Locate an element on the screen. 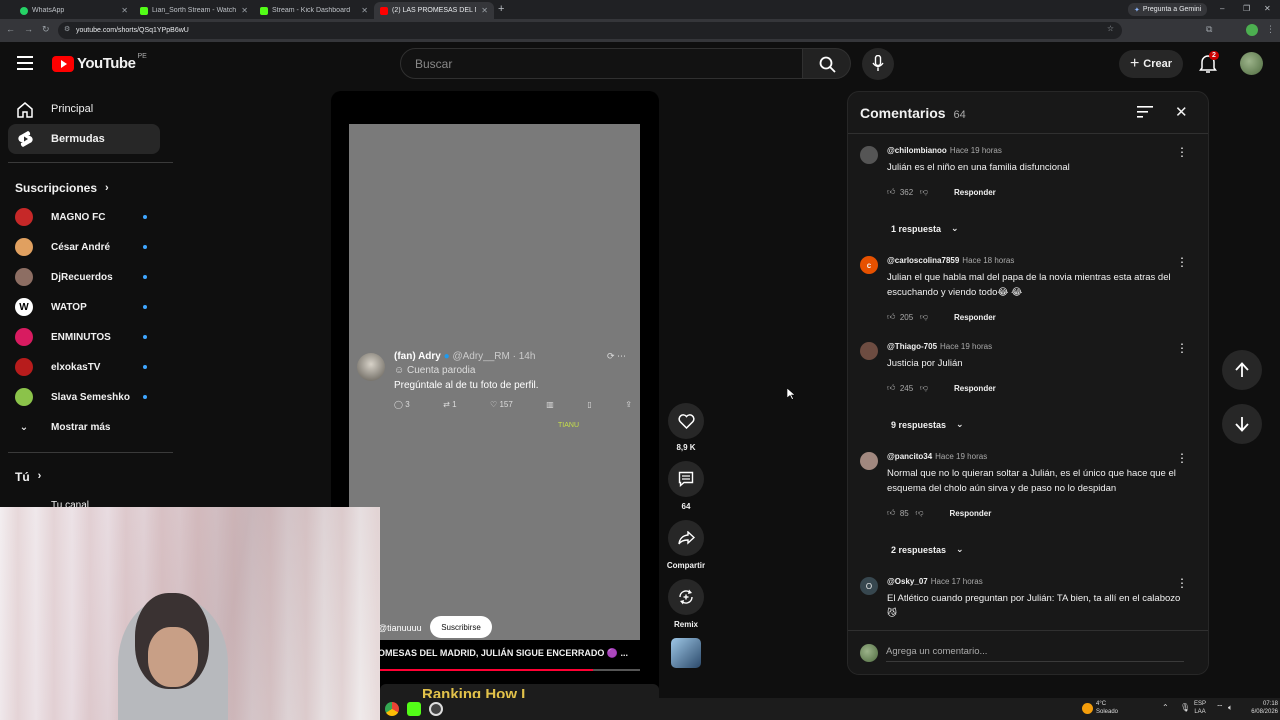 The width and height of the screenshot is (1280, 720). view-replies-button: 2 respuestas ⌄ is located at coordinates (927, 549).